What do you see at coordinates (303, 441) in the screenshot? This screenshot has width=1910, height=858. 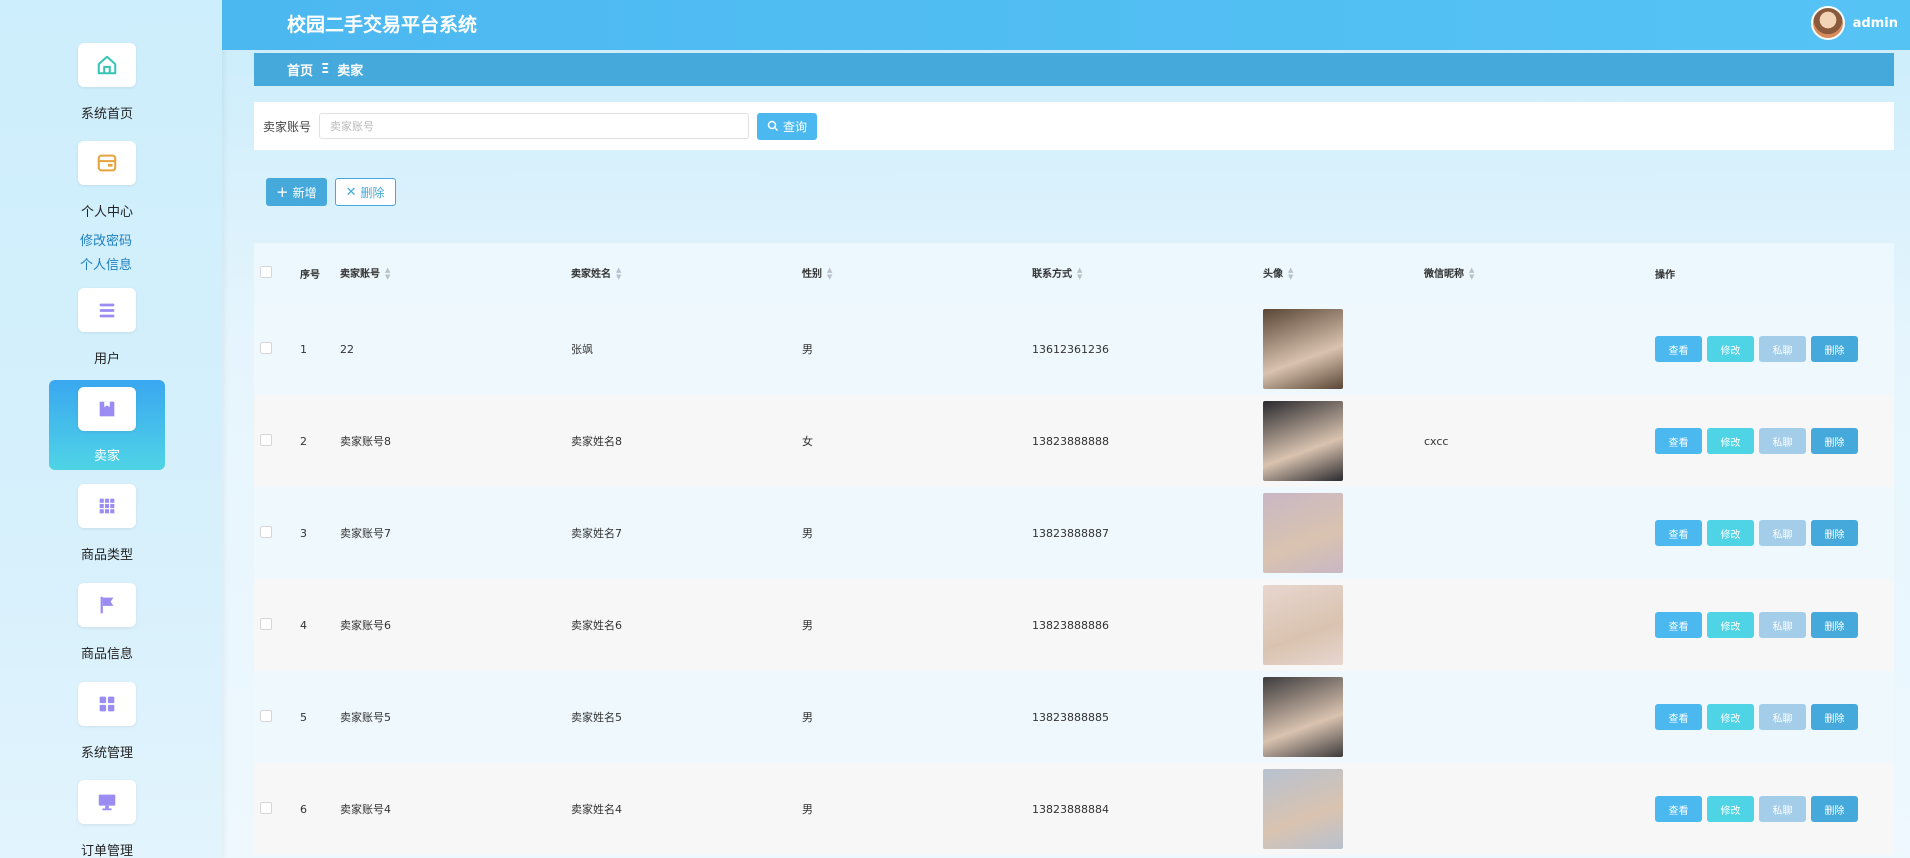 I see `cell-index: 2` at bounding box center [303, 441].